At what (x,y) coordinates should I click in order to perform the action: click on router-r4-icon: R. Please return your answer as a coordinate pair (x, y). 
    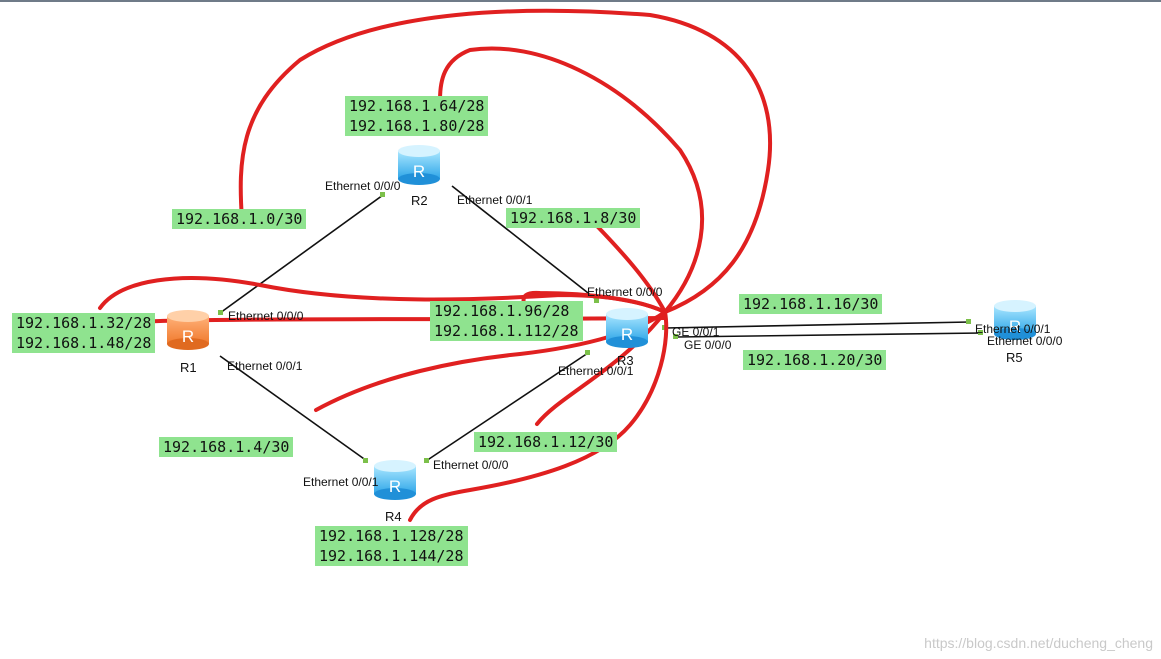
    Looking at the image, I should click on (395, 480).